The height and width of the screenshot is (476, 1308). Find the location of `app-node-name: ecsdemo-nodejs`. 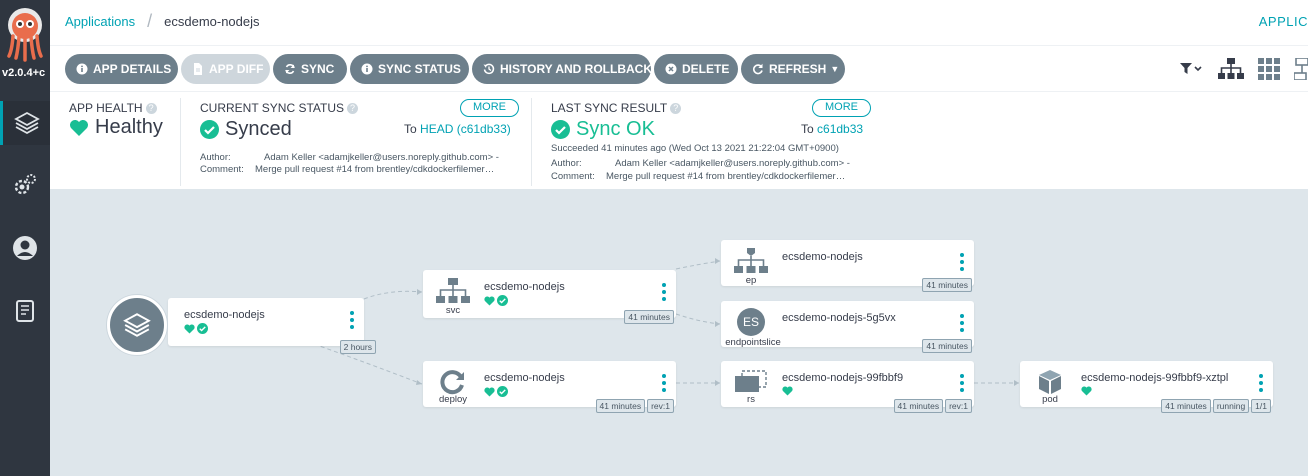

app-node-name: ecsdemo-nodejs is located at coordinates (224, 315).